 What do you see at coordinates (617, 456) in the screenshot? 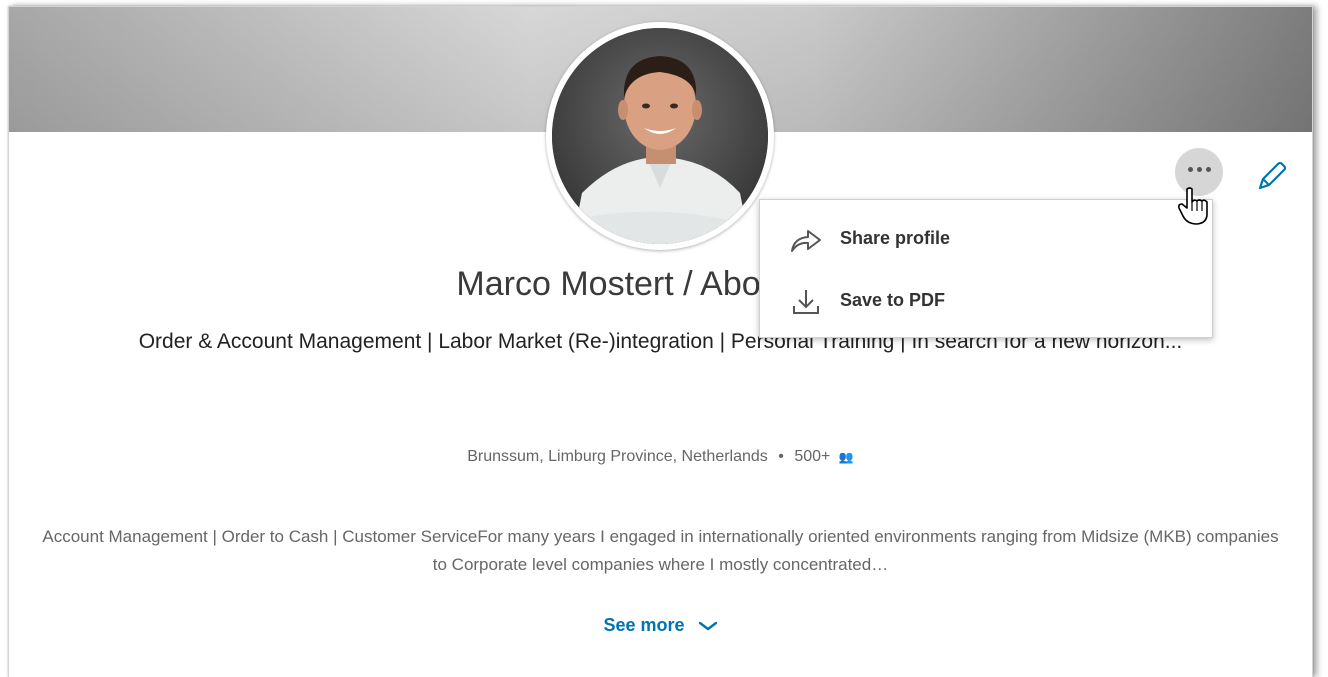
I see `location-text: Brunssum, Limburg Province, Netherlands` at bounding box center [617, 456].